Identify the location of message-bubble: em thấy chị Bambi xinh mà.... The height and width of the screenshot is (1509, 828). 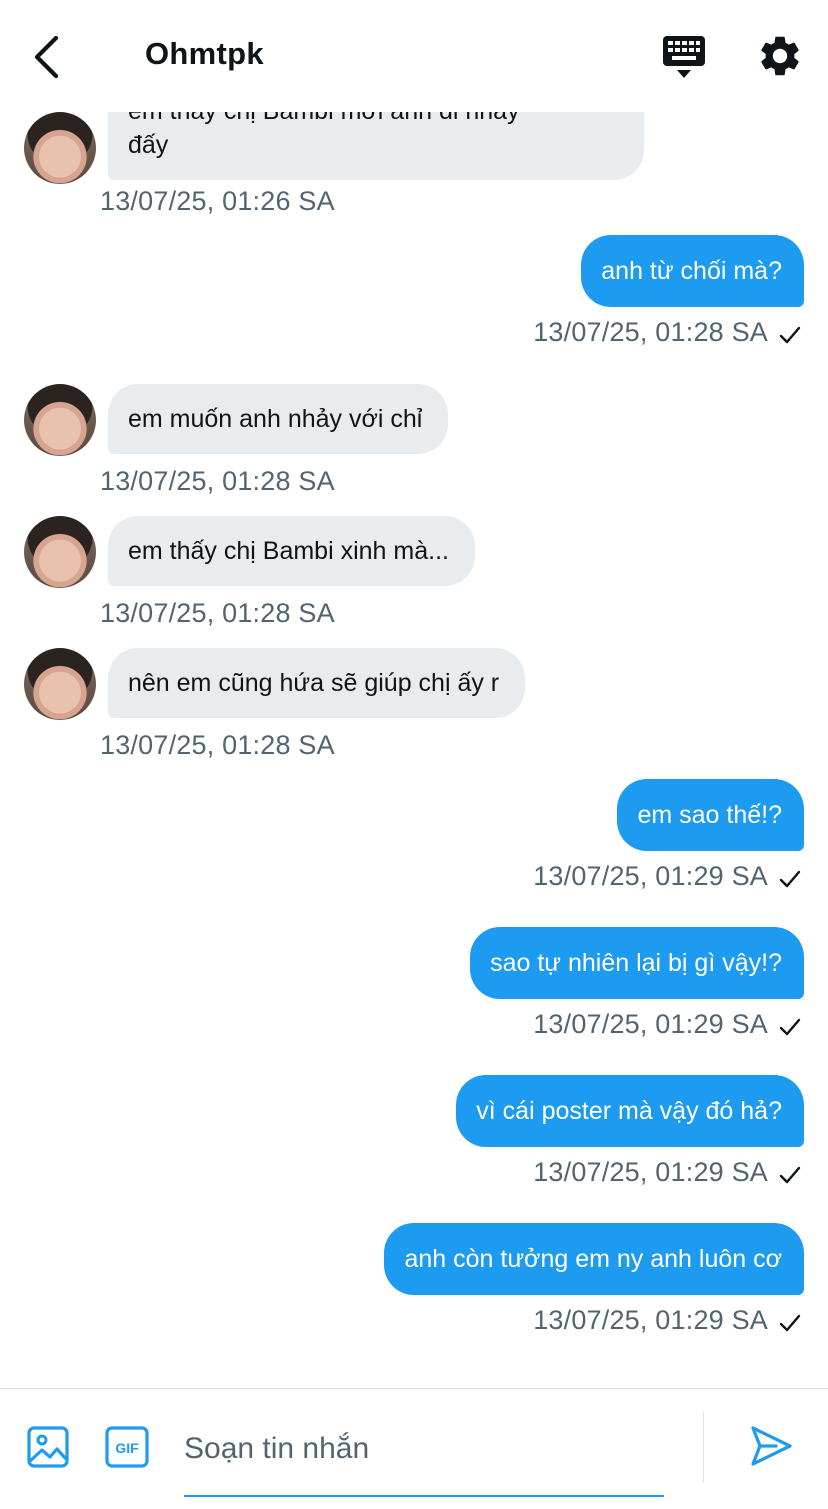
(291, 551).